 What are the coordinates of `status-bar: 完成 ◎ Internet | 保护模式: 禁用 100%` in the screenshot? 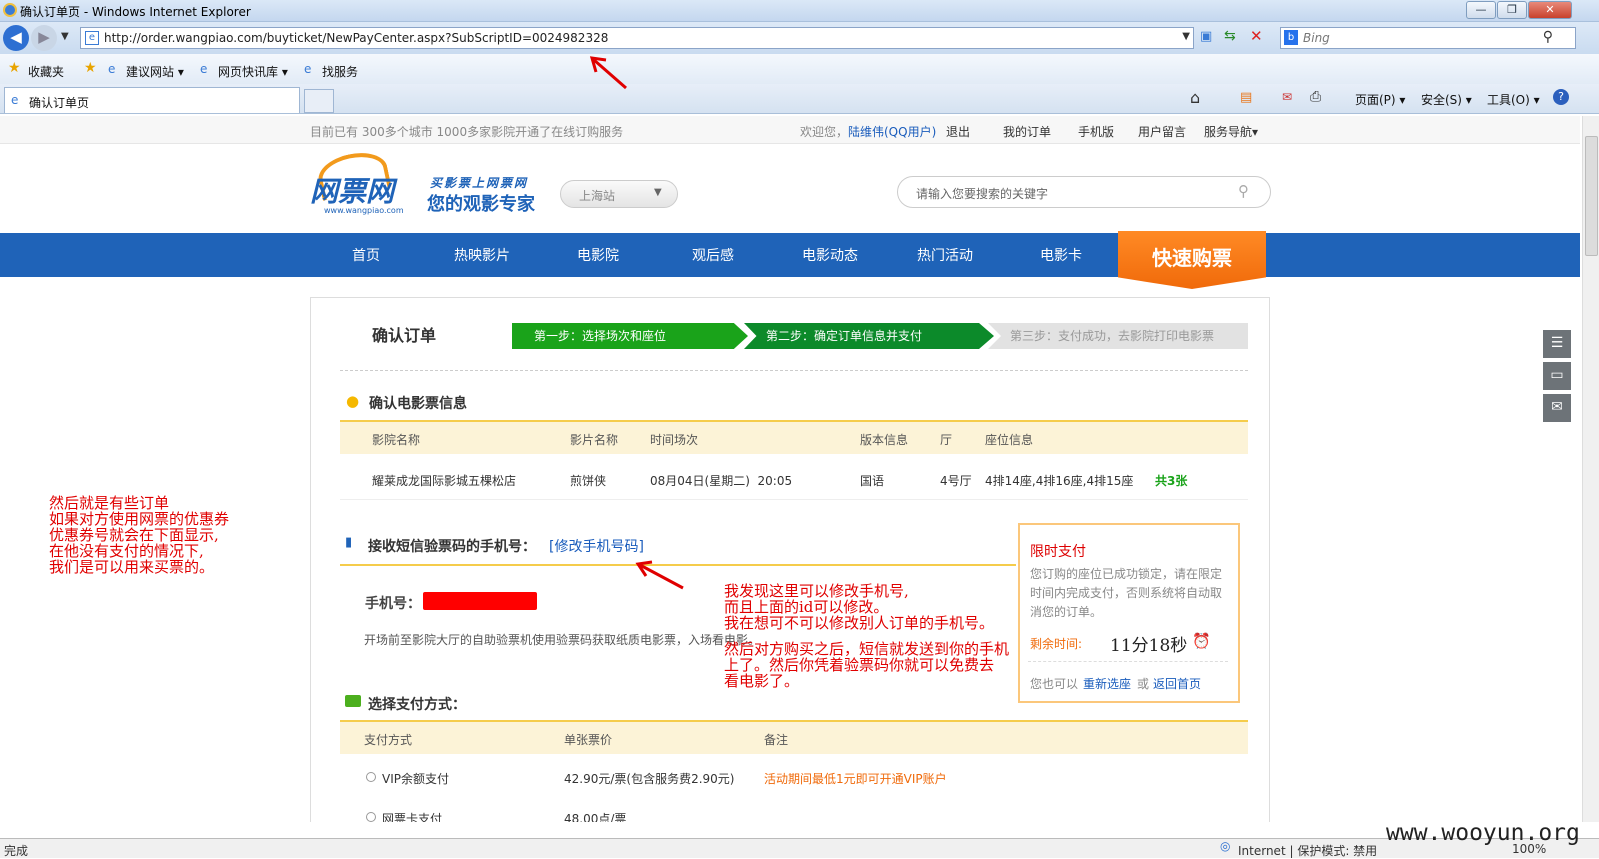 It's located at (799, 848).